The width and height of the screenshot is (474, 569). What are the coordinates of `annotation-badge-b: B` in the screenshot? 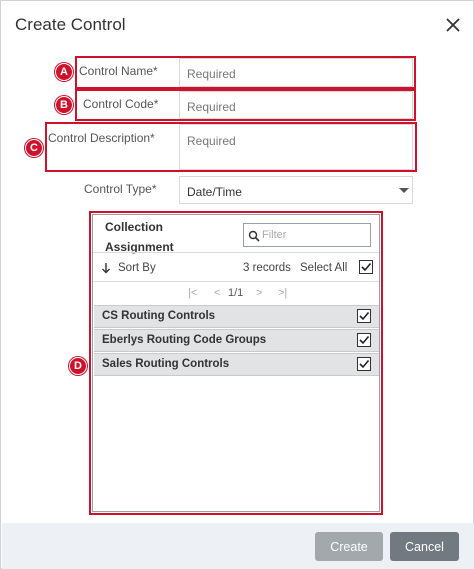 It's located at (64, 105).